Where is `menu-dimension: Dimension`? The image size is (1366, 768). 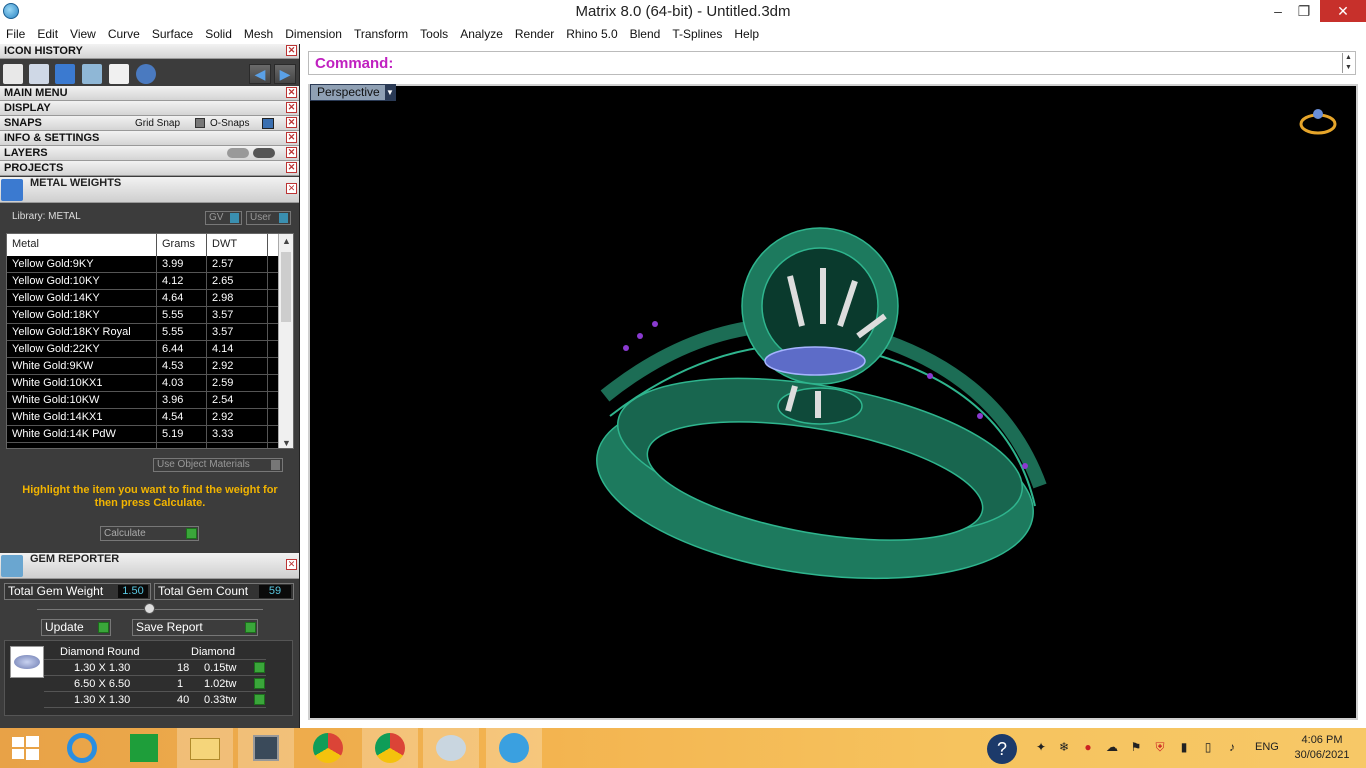
menu-dimension: Dimension is located at coordinates (313, 34).